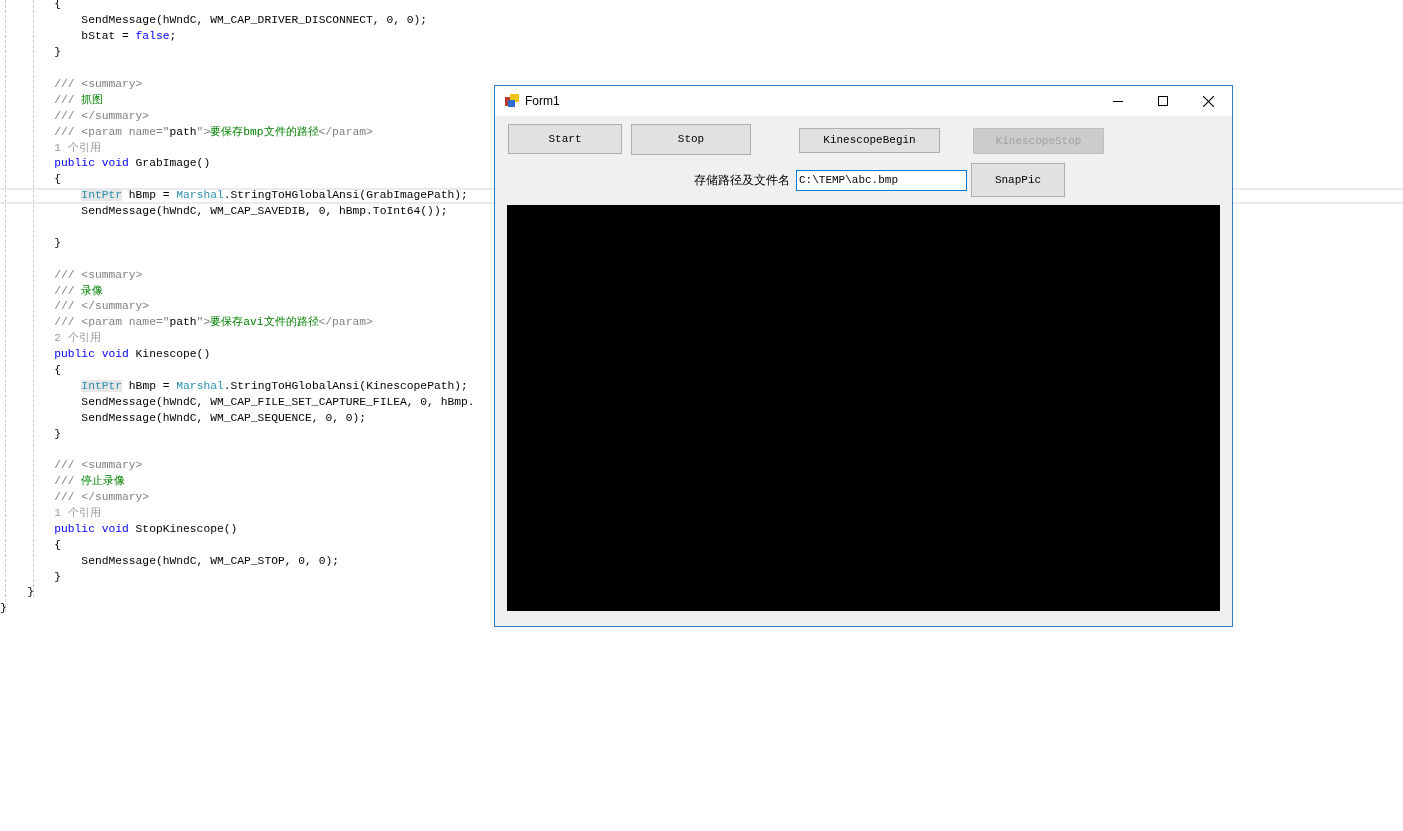 Image resolution: width=1403 pixels, height=831 pixels. I want to click on minimize-icon, so click(1118, 101).